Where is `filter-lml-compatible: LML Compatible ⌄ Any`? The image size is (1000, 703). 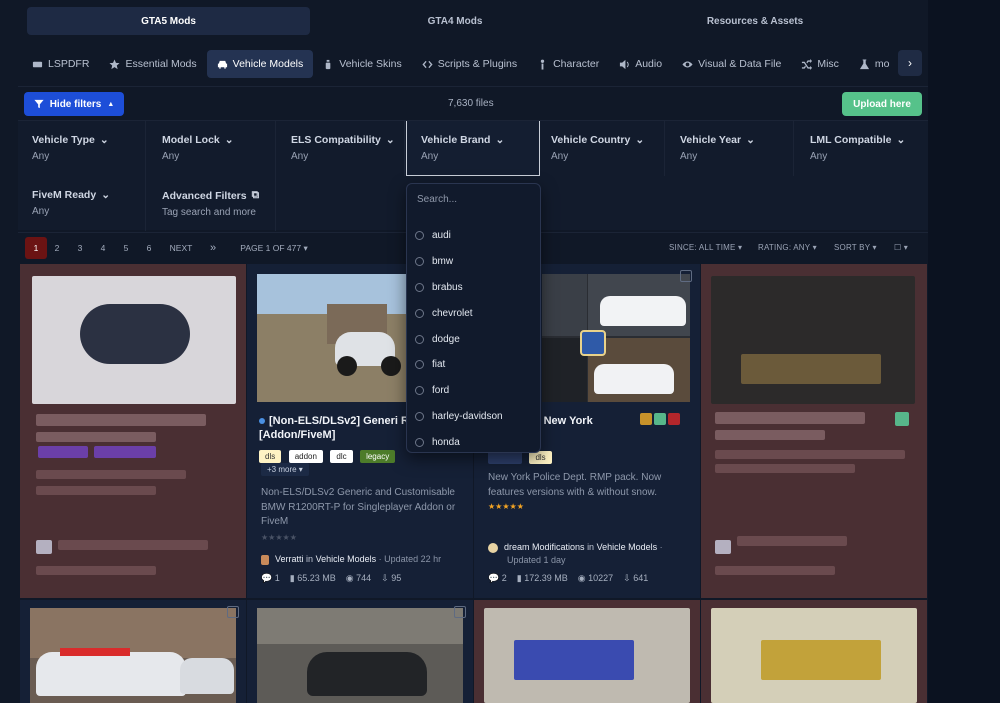 filter-lml-compatible: LML Compatible ⌄ Any is located at coordinates (860, 148).